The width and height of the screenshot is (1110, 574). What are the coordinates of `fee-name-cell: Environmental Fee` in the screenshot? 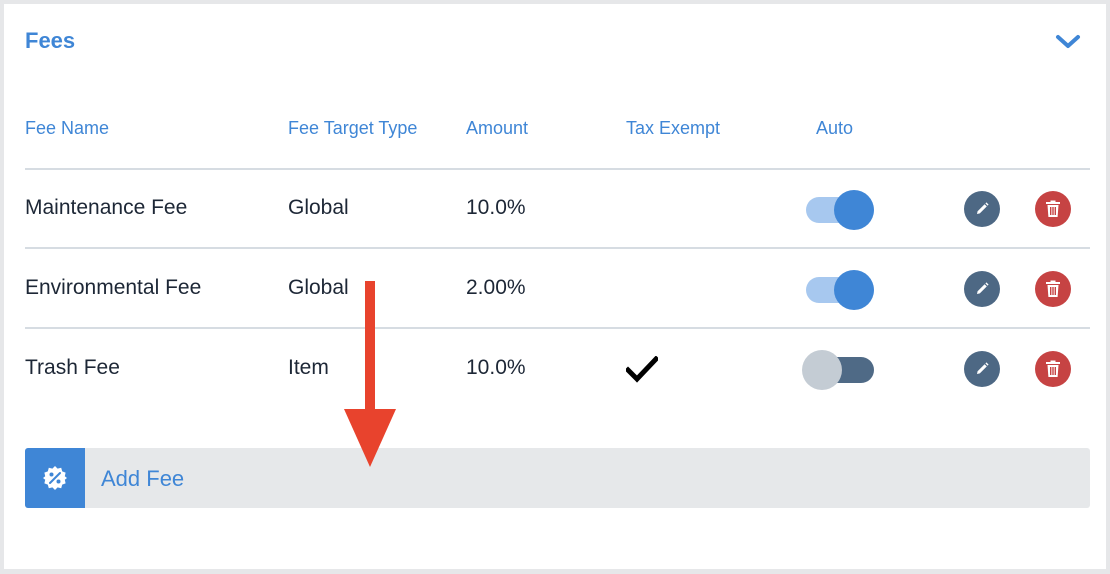 It's located at (113, 287).